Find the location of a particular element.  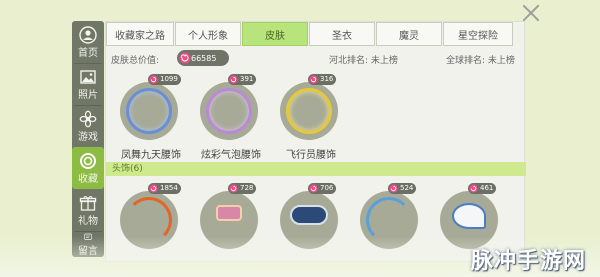

value-badge: 706 is located at coordinates (322, 188).